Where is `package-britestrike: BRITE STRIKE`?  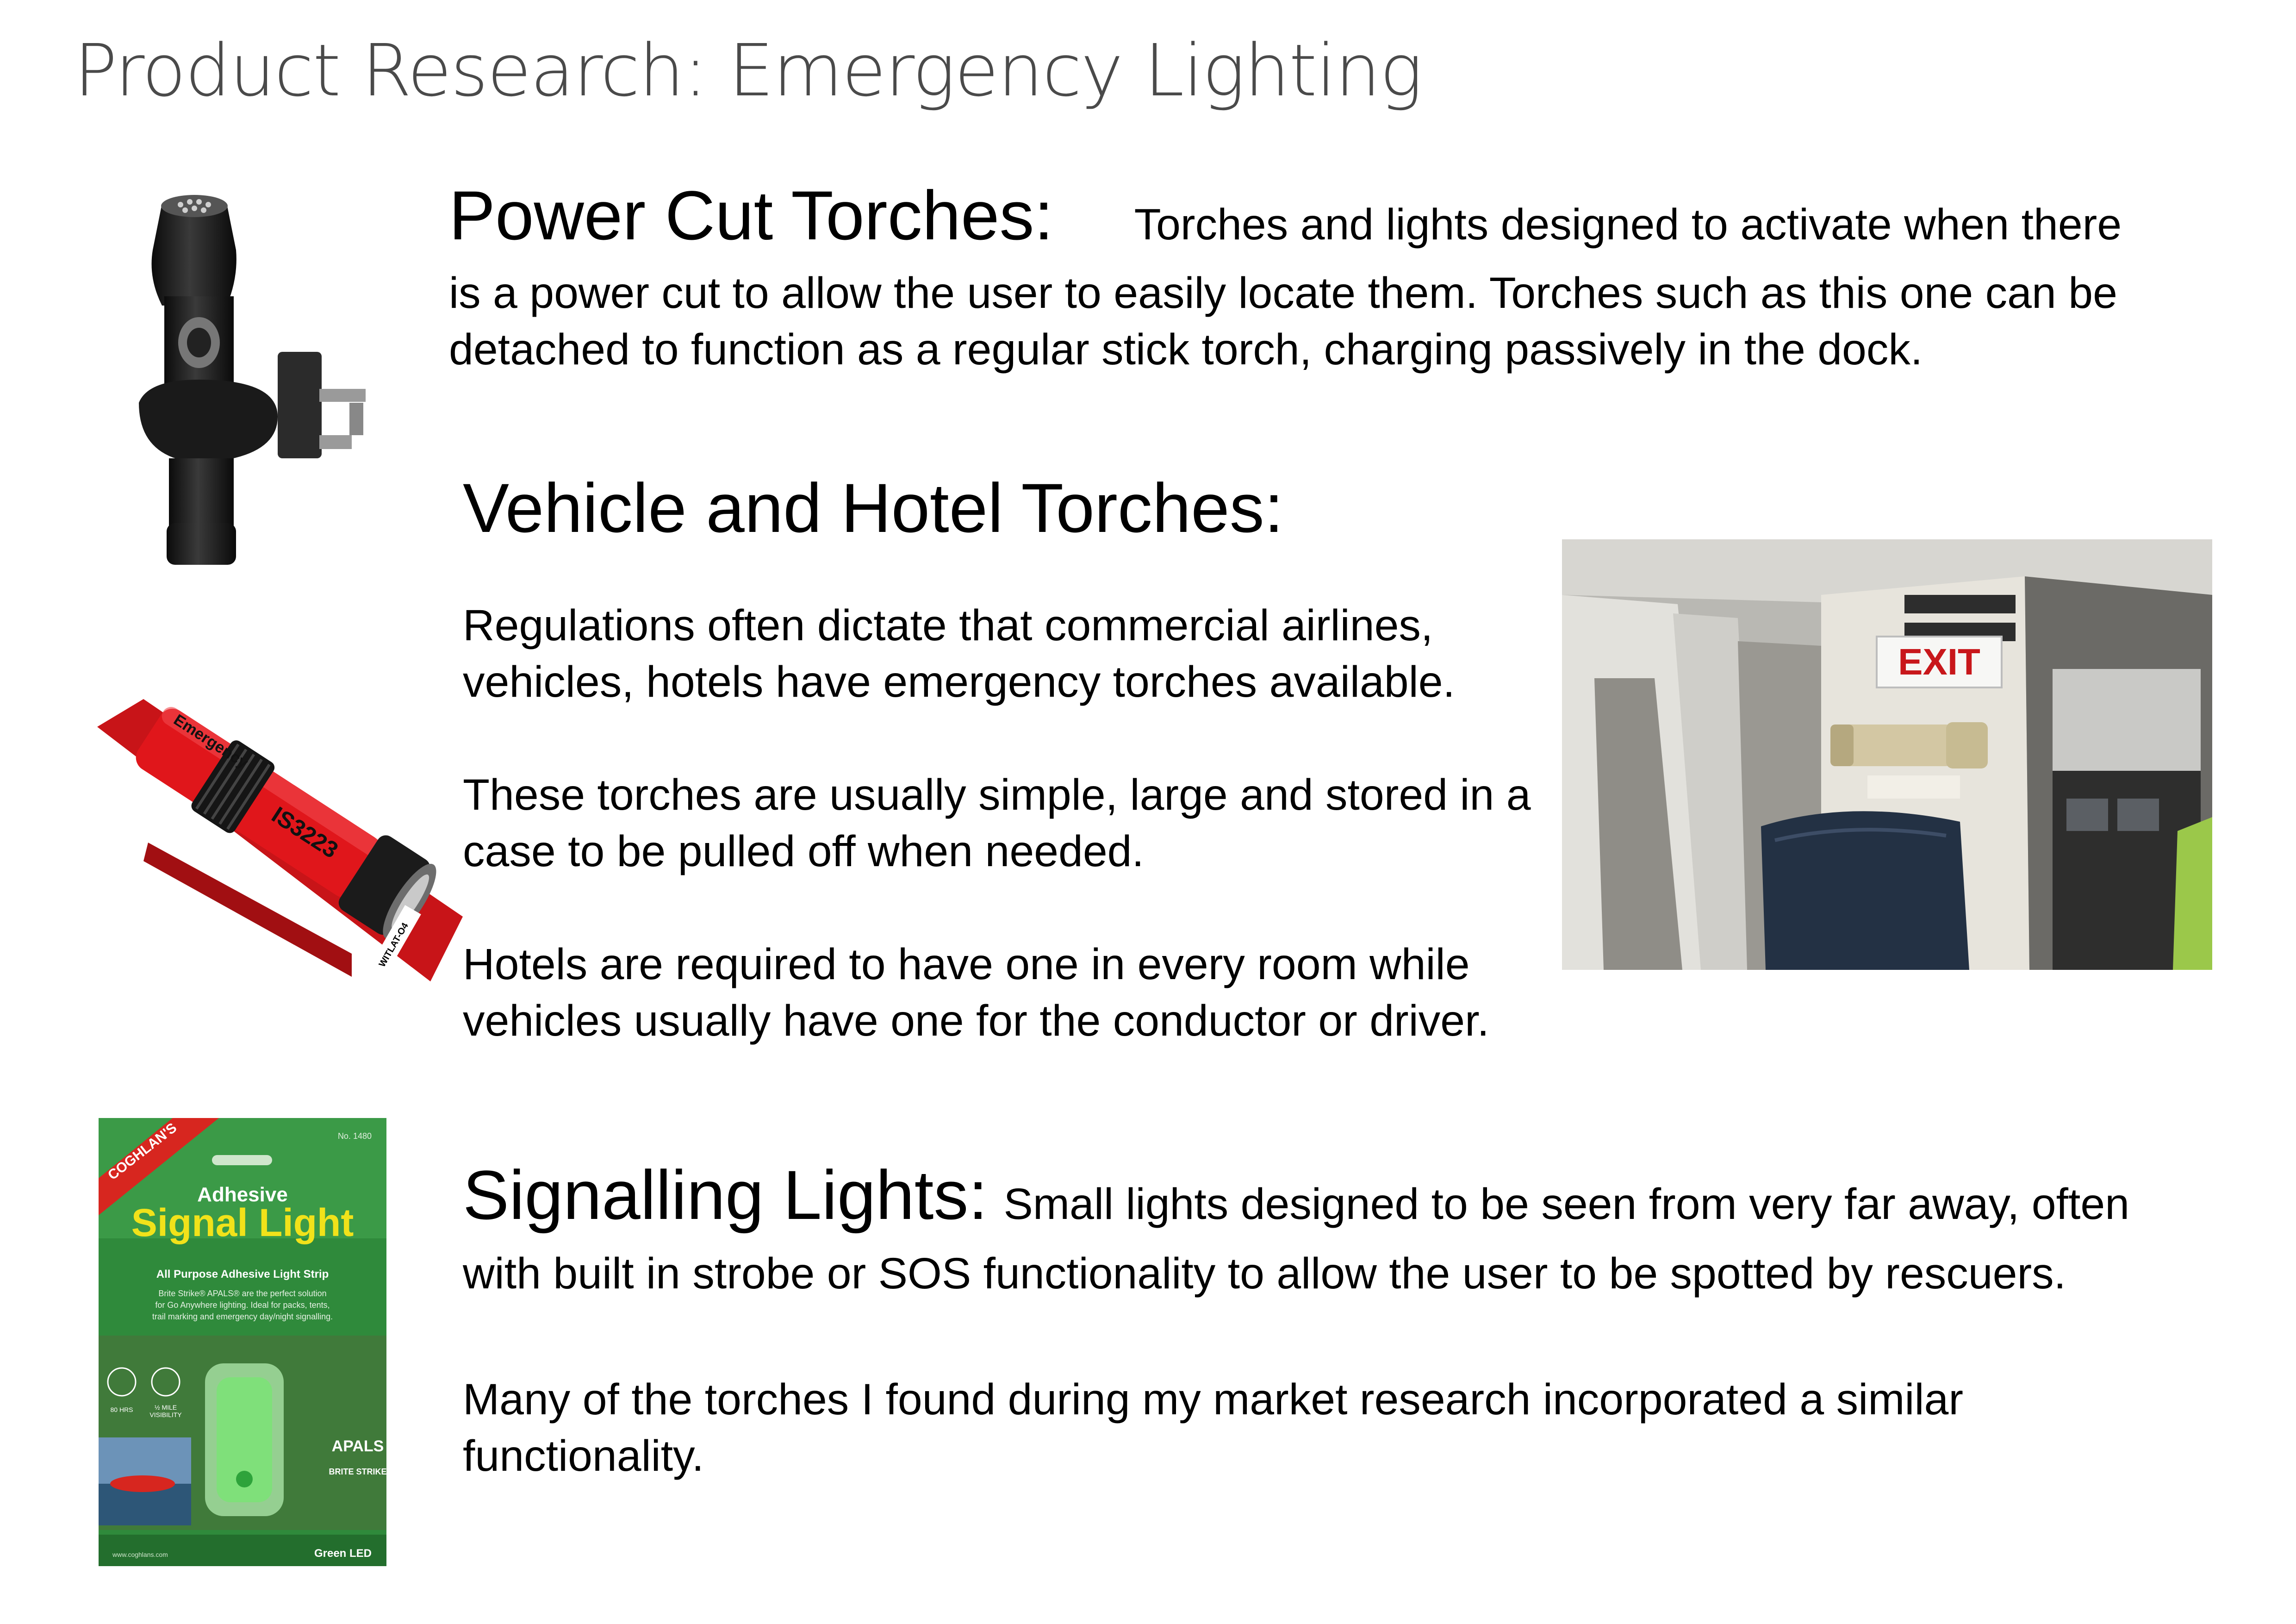
package-britestrike: BRITE STRIKE is located at coordinates (357, 1471).